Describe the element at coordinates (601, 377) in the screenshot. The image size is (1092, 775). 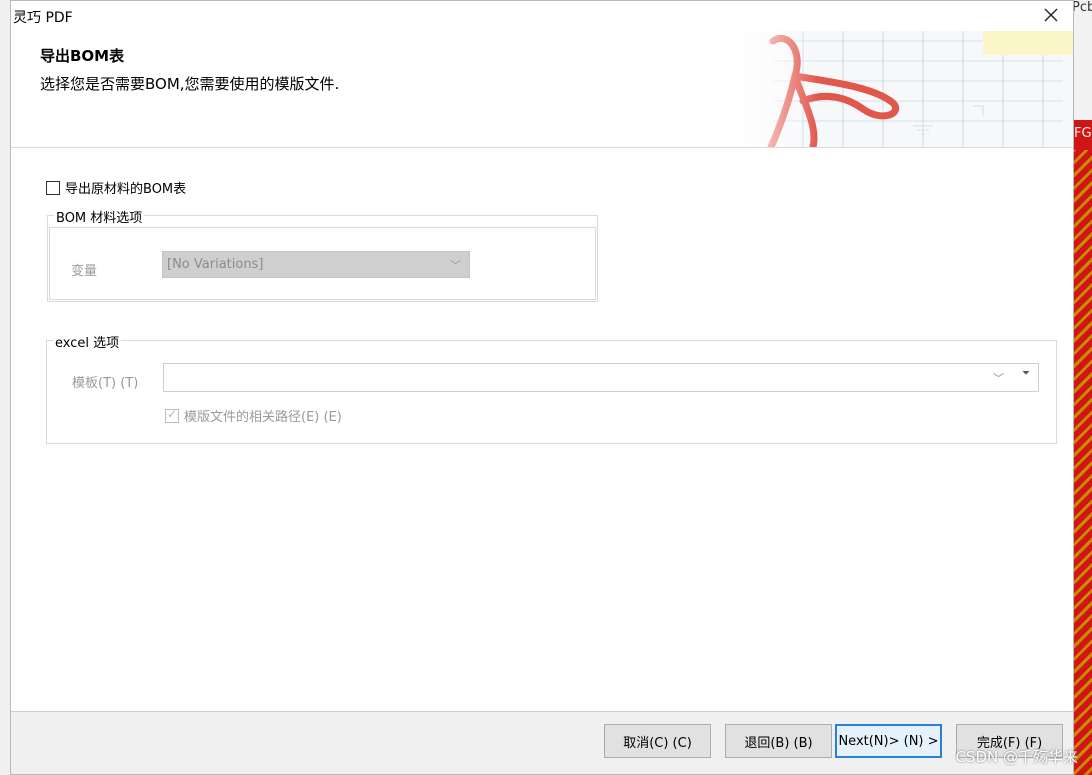
I see `template-select: ﹀ ⏷` at that location.